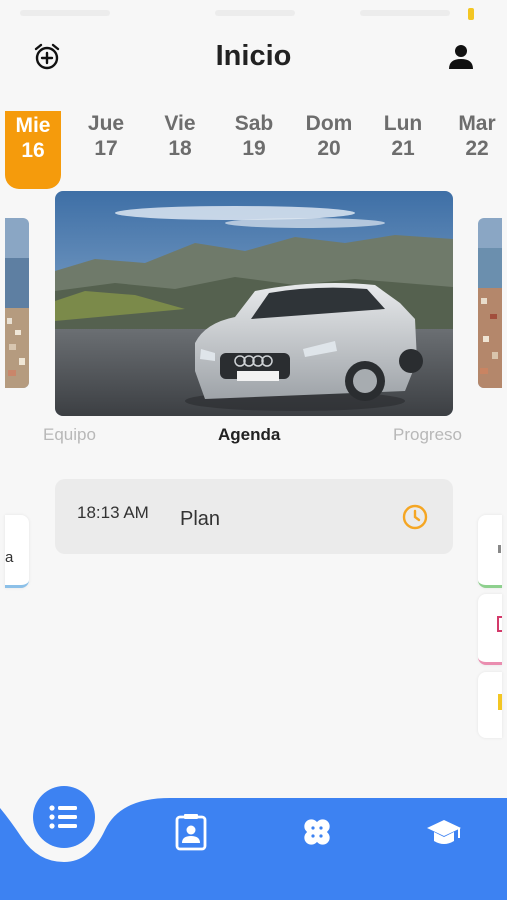 This screenshot has height=900, width=507. I want to click on day-number: 21, so click(403, 148).